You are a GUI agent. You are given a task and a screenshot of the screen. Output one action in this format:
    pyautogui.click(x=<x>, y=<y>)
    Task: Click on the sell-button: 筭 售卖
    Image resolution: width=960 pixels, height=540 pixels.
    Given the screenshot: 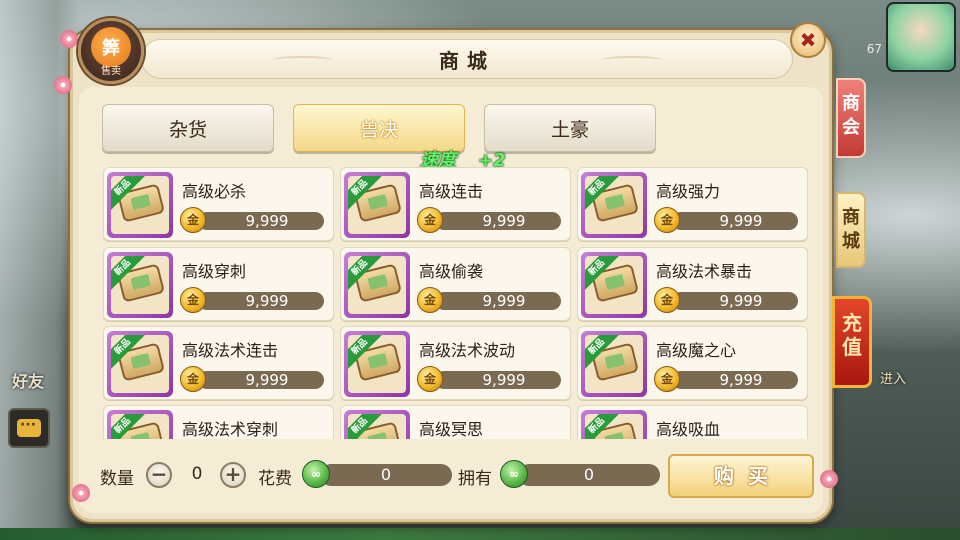 What is the action you would take?
    pyautogui.click(x=111, y=51)
    